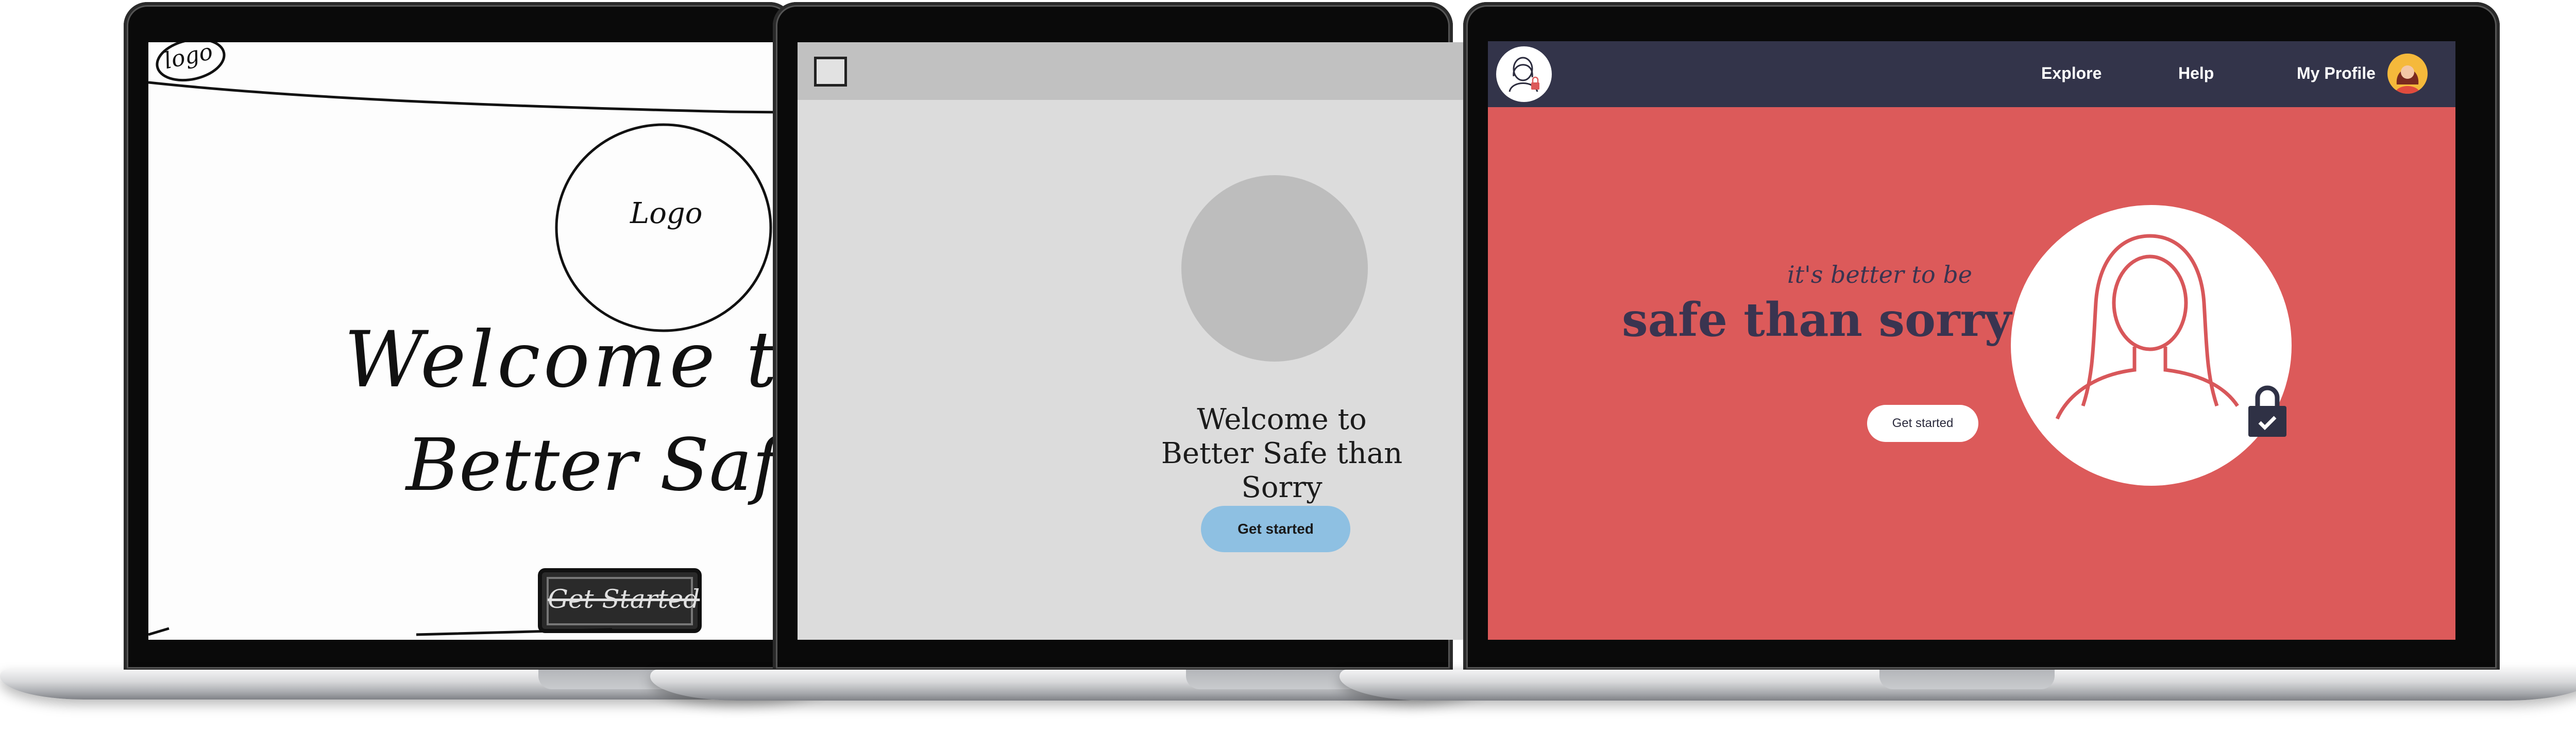 Image resolution: width=2576 pixels, height=733 pixels. What do you see at coordinates (1524, 74) in the screenshot?
I see `profile-lock-logo-icon` at bounding box center [1524, 74].